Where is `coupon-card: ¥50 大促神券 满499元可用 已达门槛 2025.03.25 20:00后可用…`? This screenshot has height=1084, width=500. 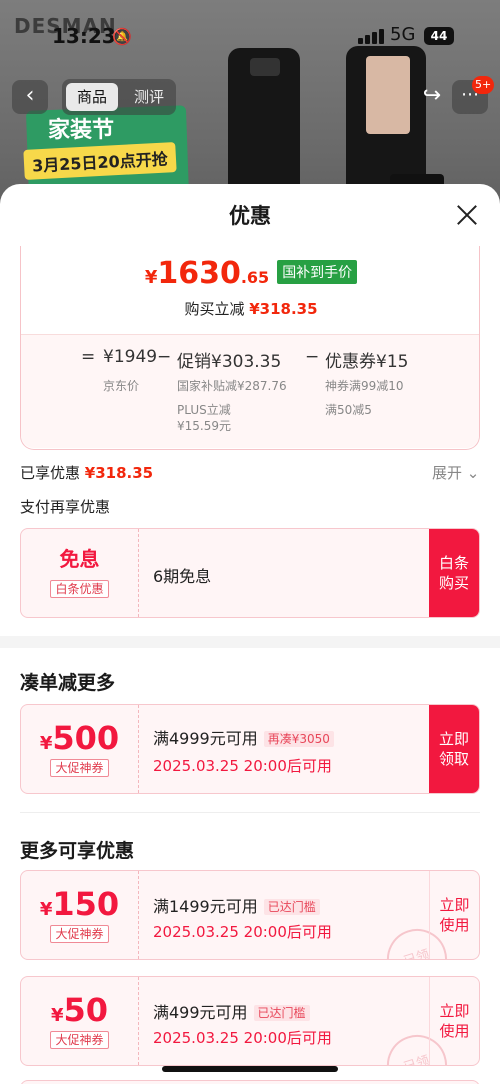
coupon-card: ¥50 大促神券 满499元可用 已达门槛 2025.03.25 20:00后可用… is located at coordinates (250, 1021).